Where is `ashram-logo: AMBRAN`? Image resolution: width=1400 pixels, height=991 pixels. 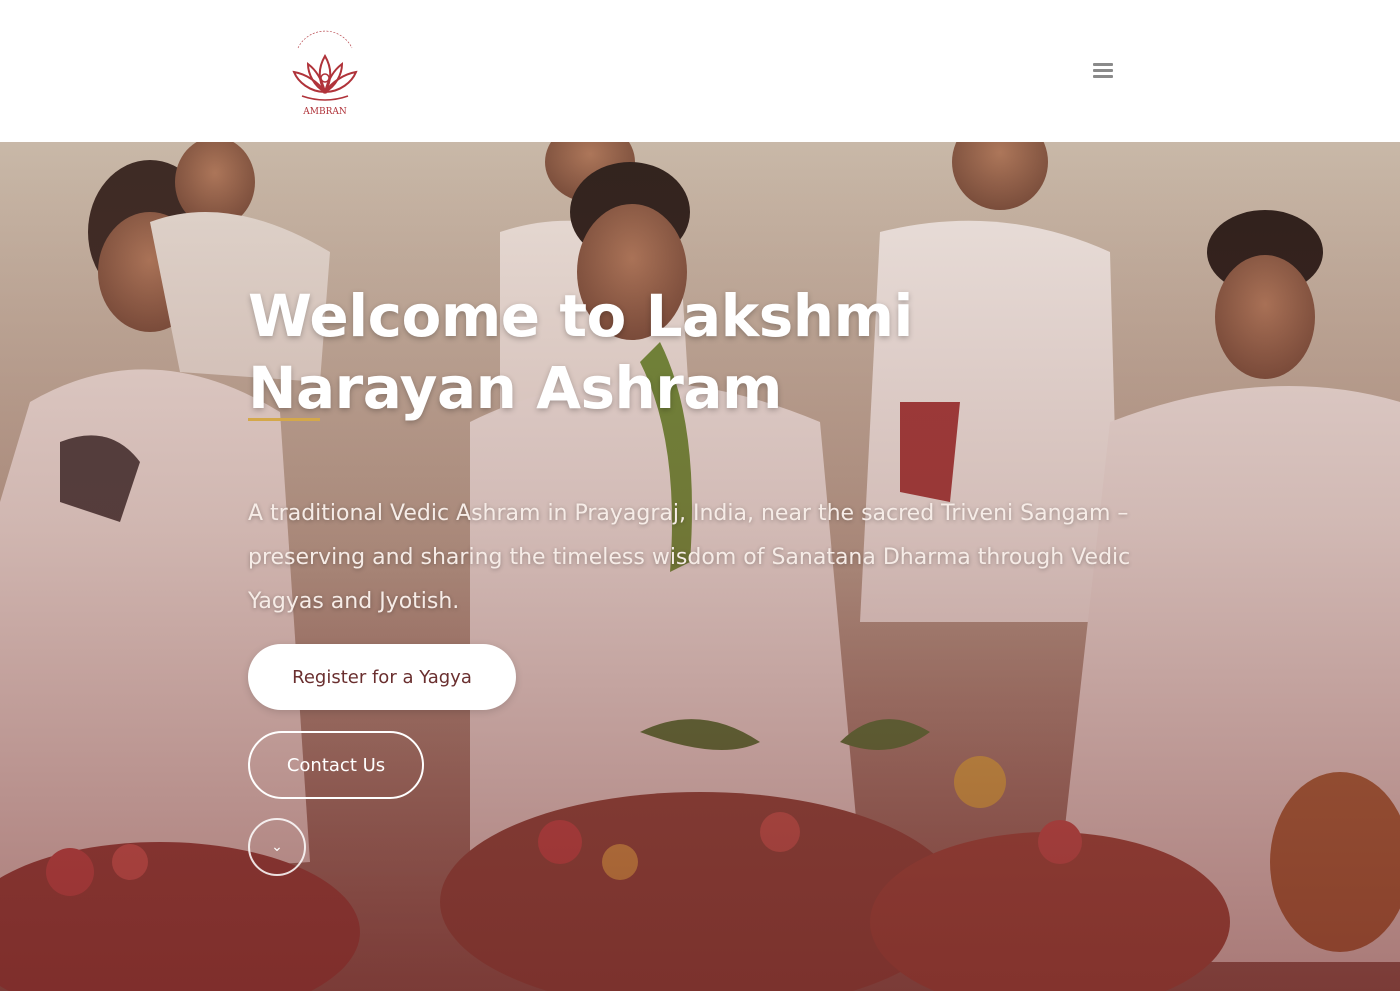 ashram-logo: AMBRAN is located at coordinates (325, 74).